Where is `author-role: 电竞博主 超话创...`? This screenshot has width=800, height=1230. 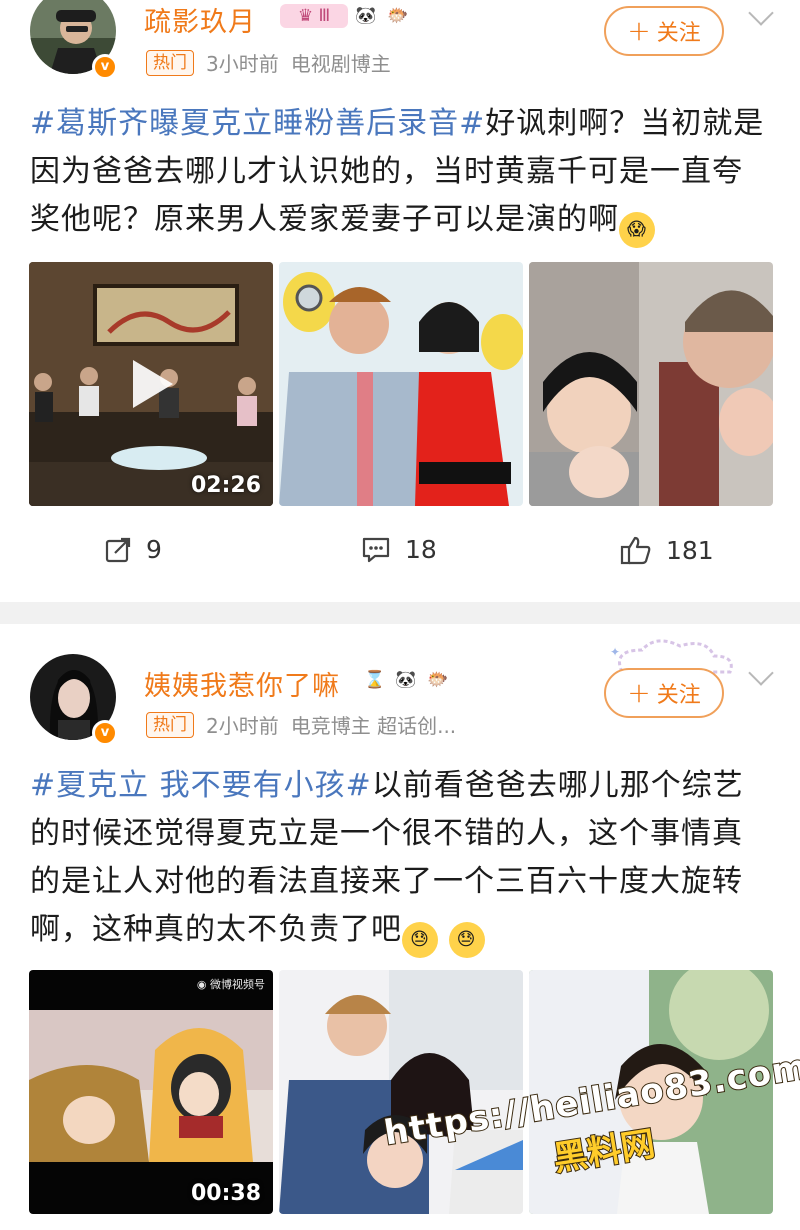
author-role: 电竞博主 超话创... is located at coordinates (373, 726).